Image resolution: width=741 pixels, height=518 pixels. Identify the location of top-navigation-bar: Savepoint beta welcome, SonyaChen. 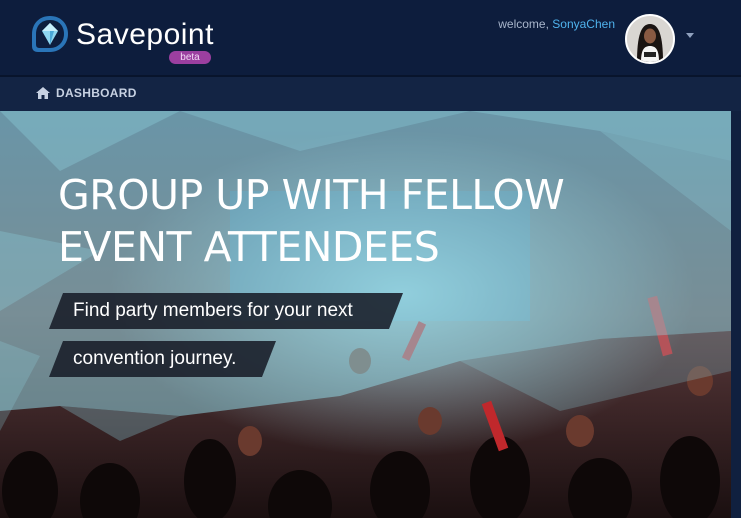
(370, 38).